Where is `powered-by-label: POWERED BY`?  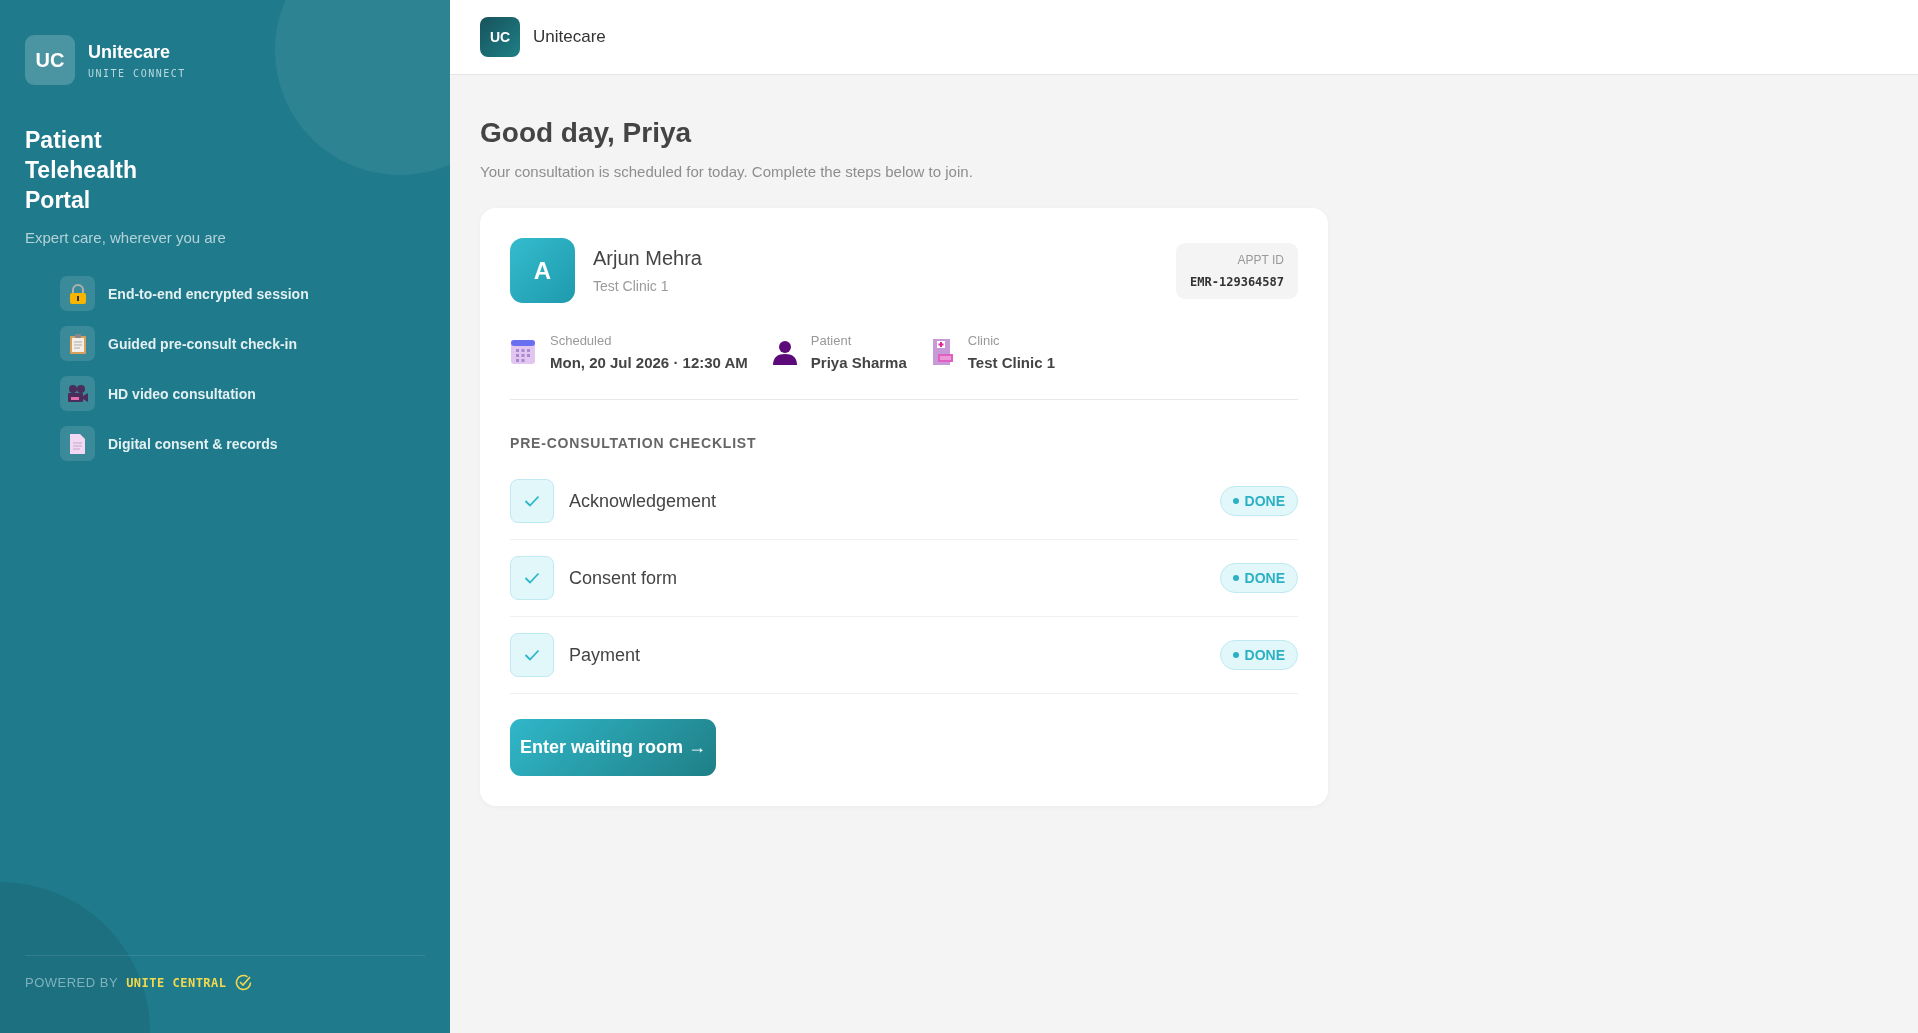 powered-by-label: POWERED BY is located at coordinates (72, 982).